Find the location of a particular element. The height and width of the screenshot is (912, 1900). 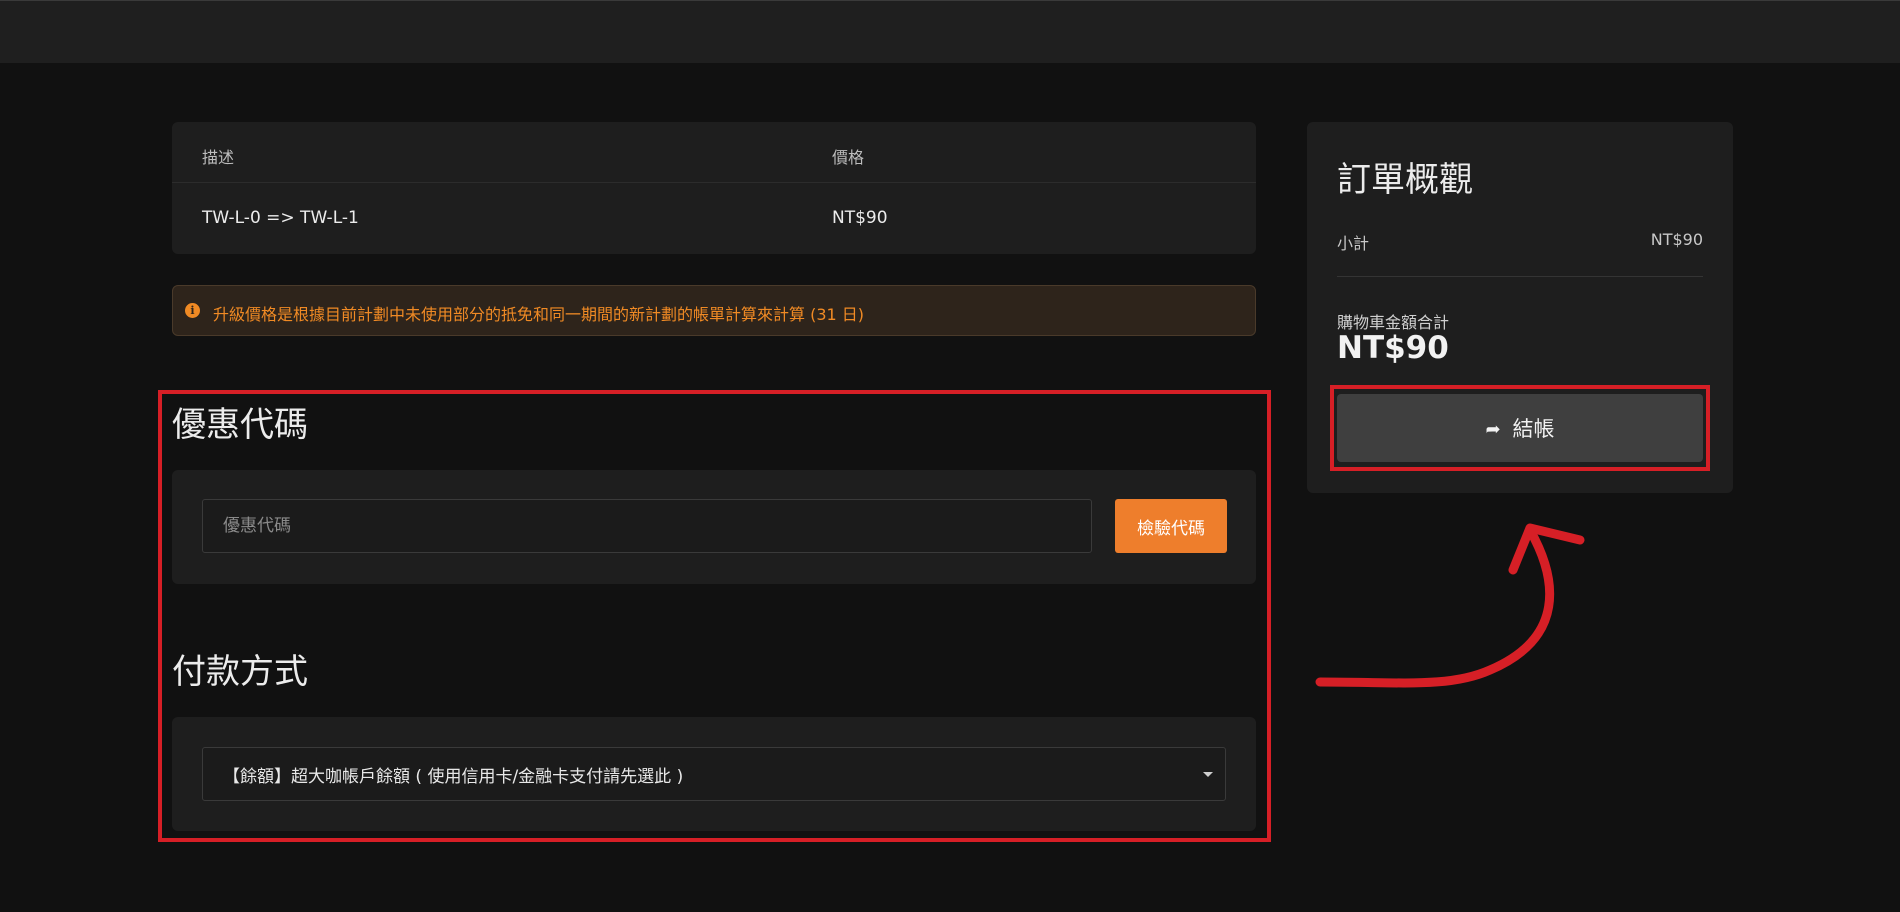

table-row: TW-L-0 => TW-L-1 NT$90 is located at coordinates (714, 219).